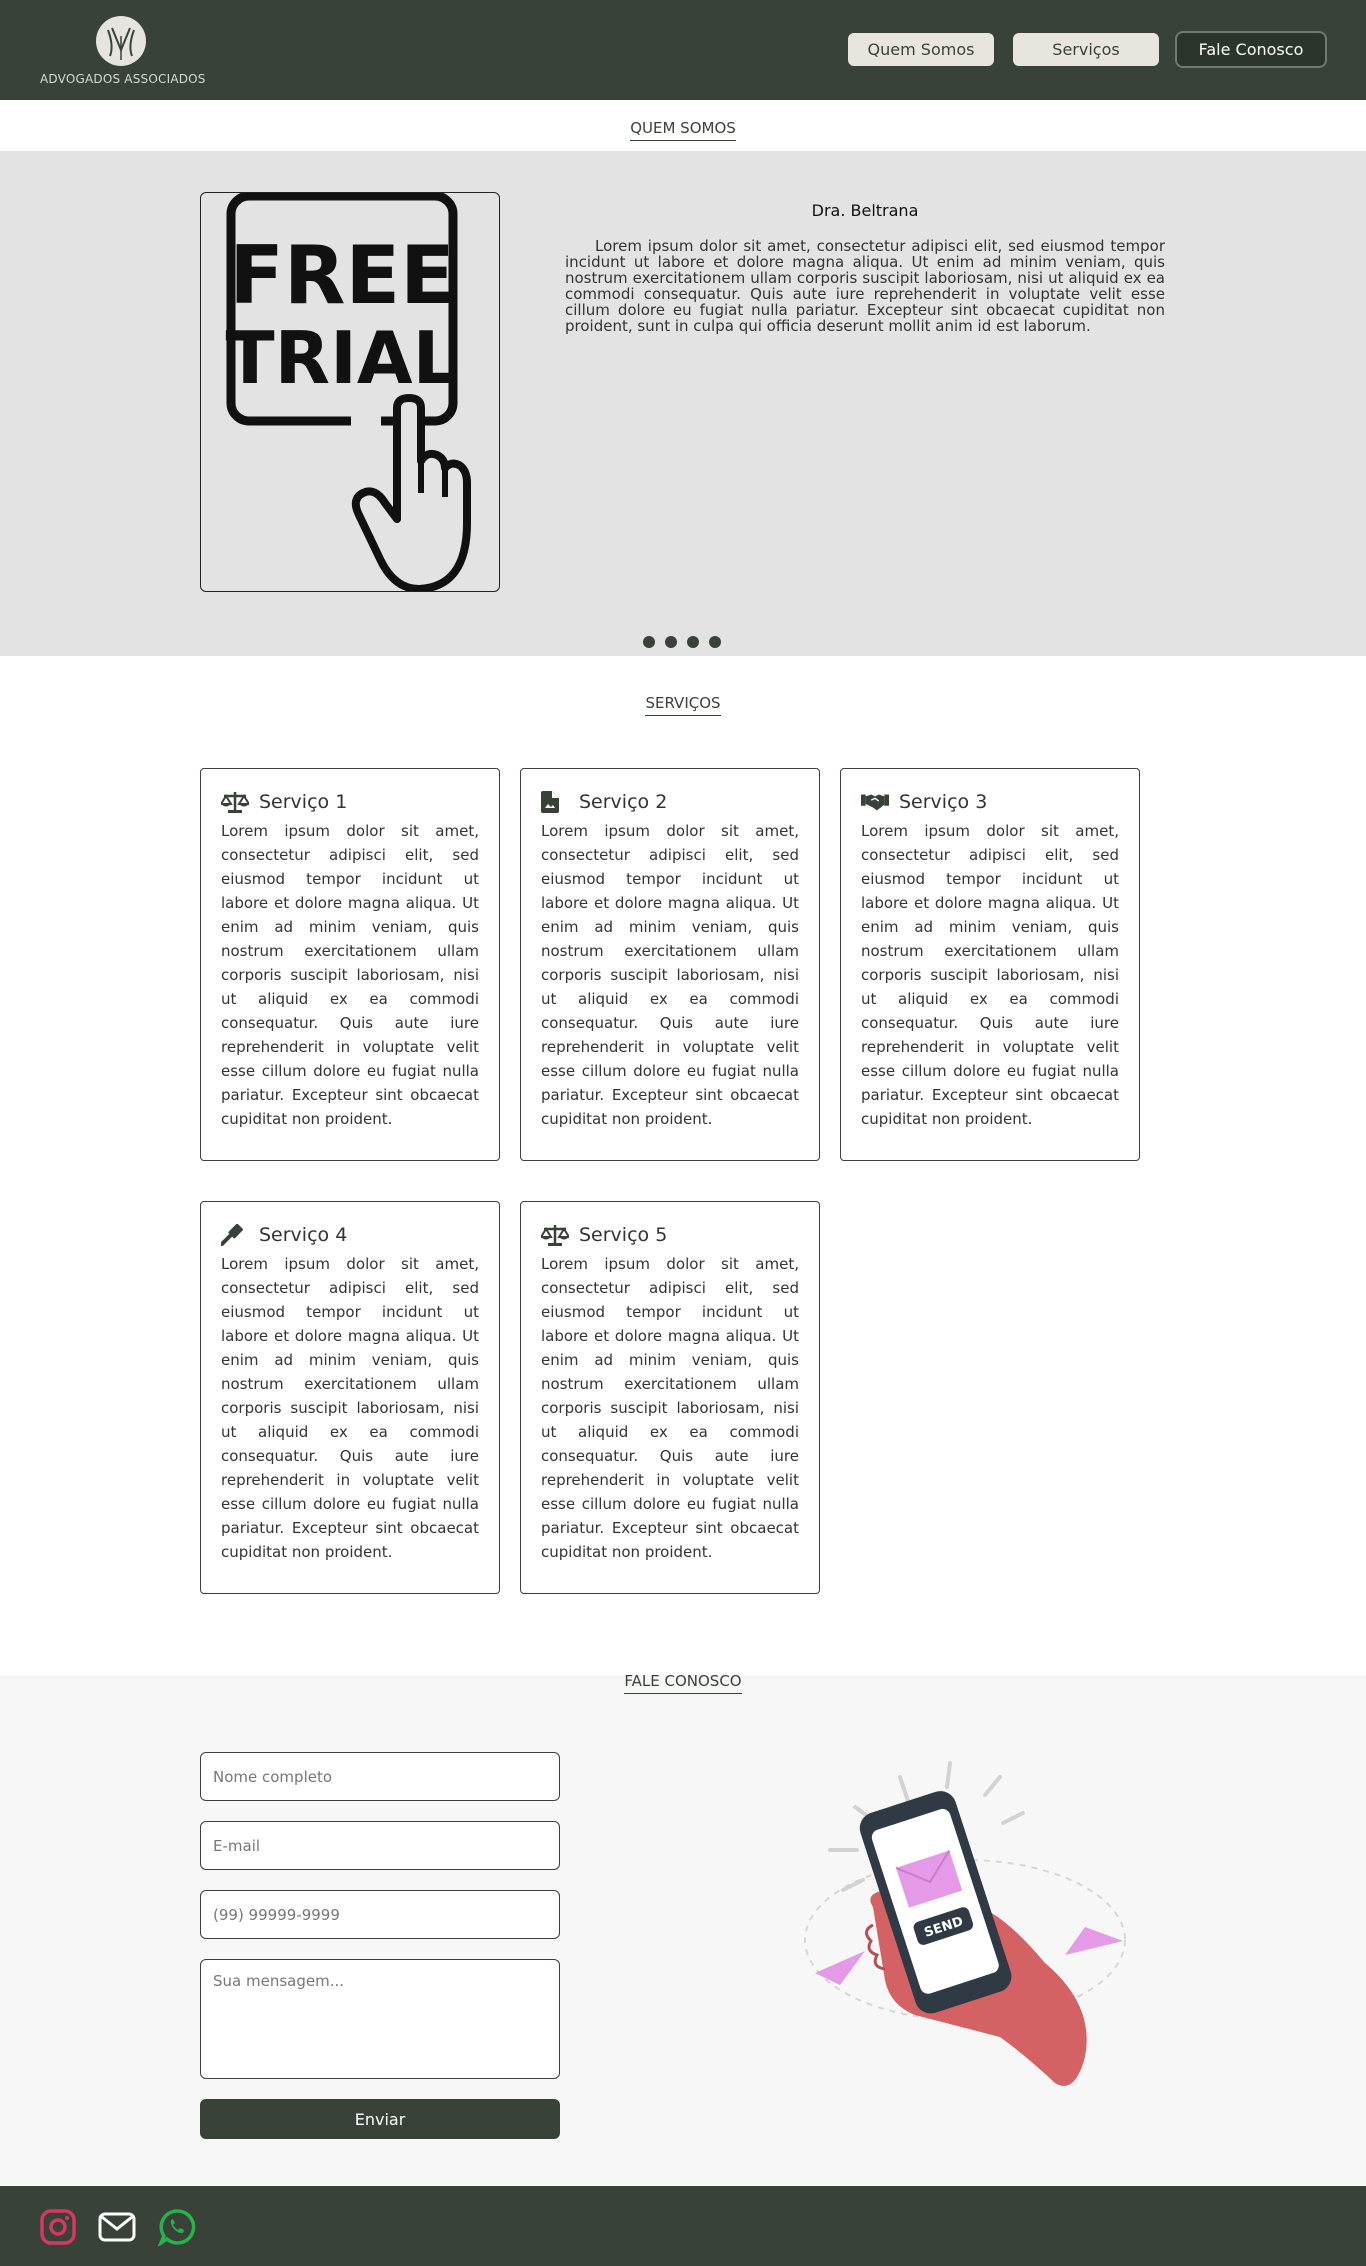  I want to click on contact-section-title: FALE CONOSCO, so click(683, 1683).